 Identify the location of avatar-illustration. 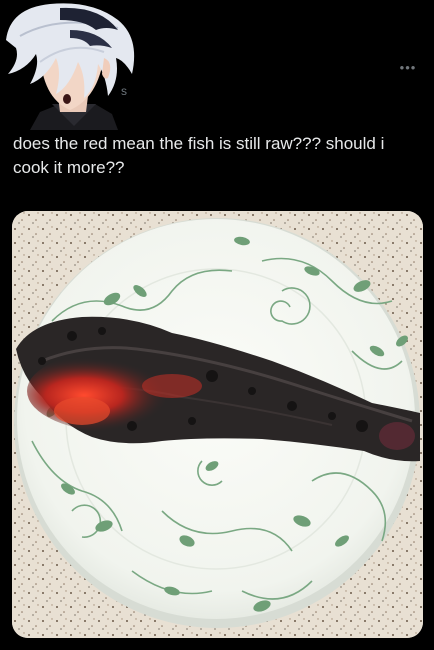
(74, 65).